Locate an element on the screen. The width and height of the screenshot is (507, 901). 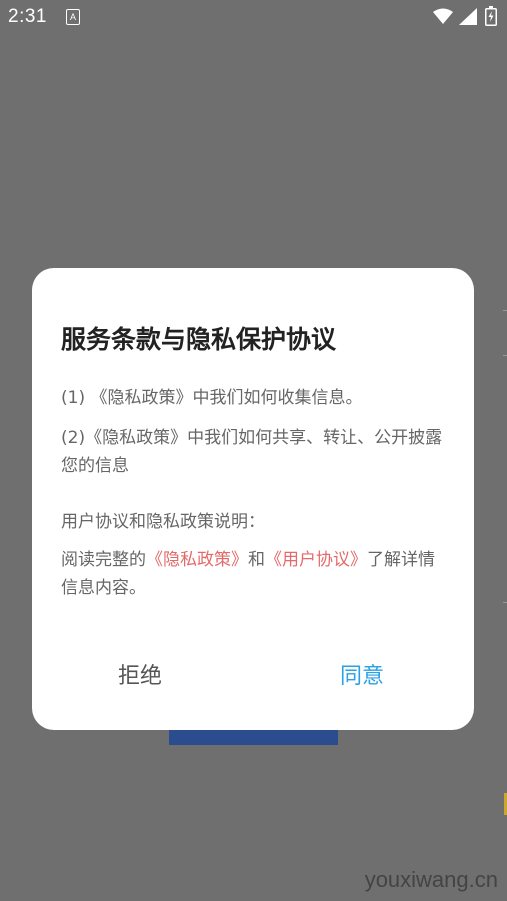
policy-item-collect: (1) 《隐私政策》中我们如何收集信息。 is located at coordinates (212, 398).